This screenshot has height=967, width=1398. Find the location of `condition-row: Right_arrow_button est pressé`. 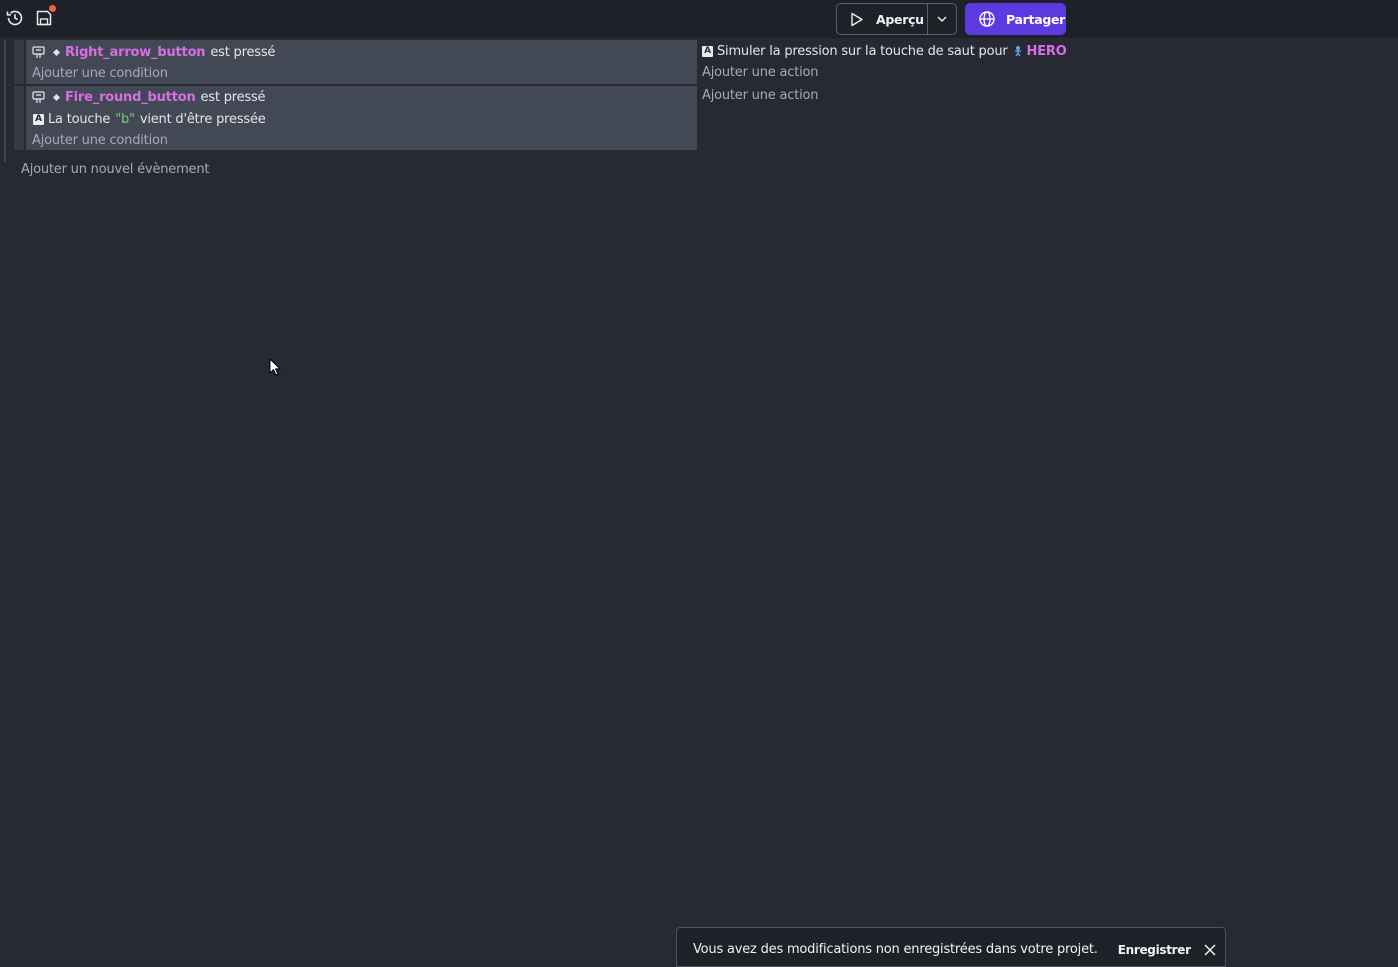

condition-row: Right_arrow_button est pressé is located at coordinates (153, 52).